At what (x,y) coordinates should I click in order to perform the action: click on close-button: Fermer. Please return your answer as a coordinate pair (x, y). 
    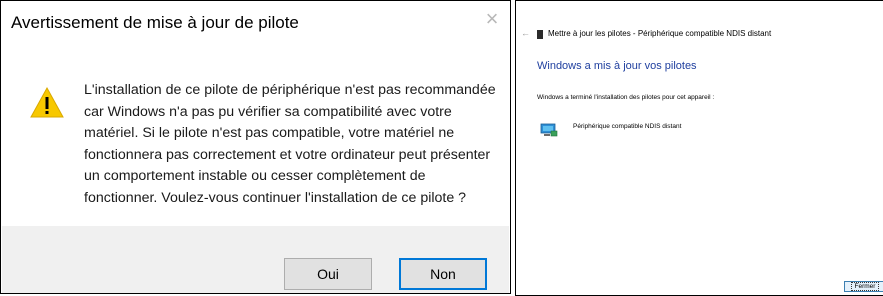
    Looking at the image, I should click on (863, 286).